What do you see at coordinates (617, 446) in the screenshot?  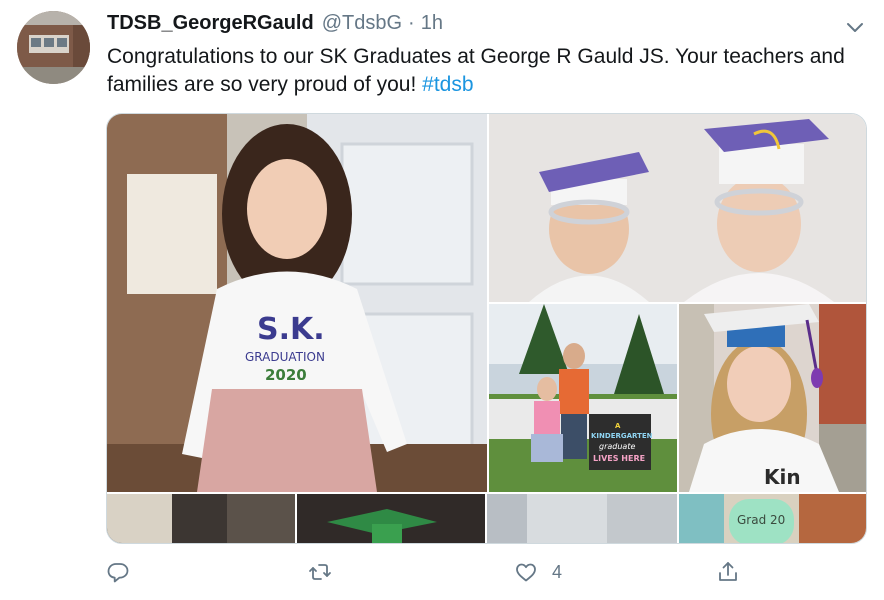 I see `sign-text-graduate: graduate` at bounding box center [617, 446].